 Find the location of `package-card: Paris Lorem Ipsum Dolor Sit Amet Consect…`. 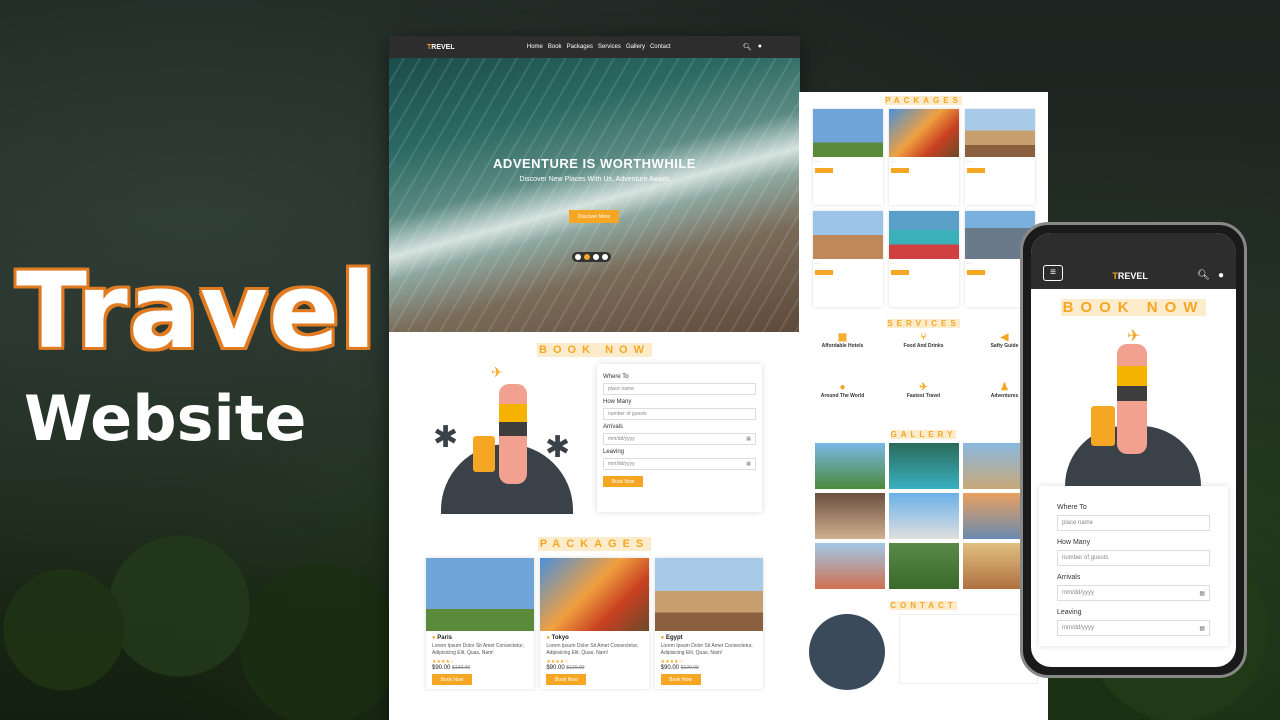

package-card: Paris Lorem Ipsum Dolor Sit Amet Consect… is located at coordinates (480, 623).